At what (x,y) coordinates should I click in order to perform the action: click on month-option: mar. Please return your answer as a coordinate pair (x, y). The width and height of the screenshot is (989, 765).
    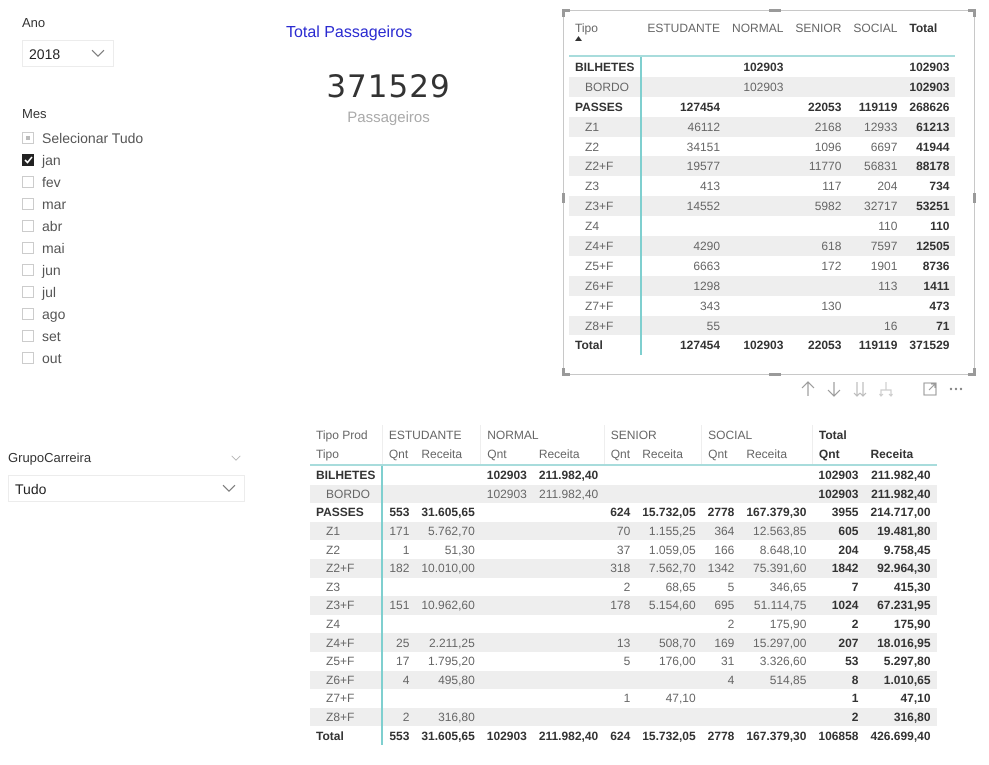
    Looking at the image, I should click on (83, 204).